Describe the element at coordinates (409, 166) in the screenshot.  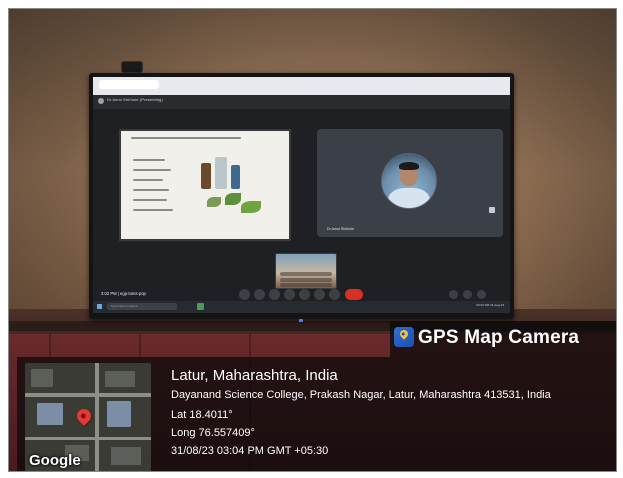
I see `avatar-hair` at that location.